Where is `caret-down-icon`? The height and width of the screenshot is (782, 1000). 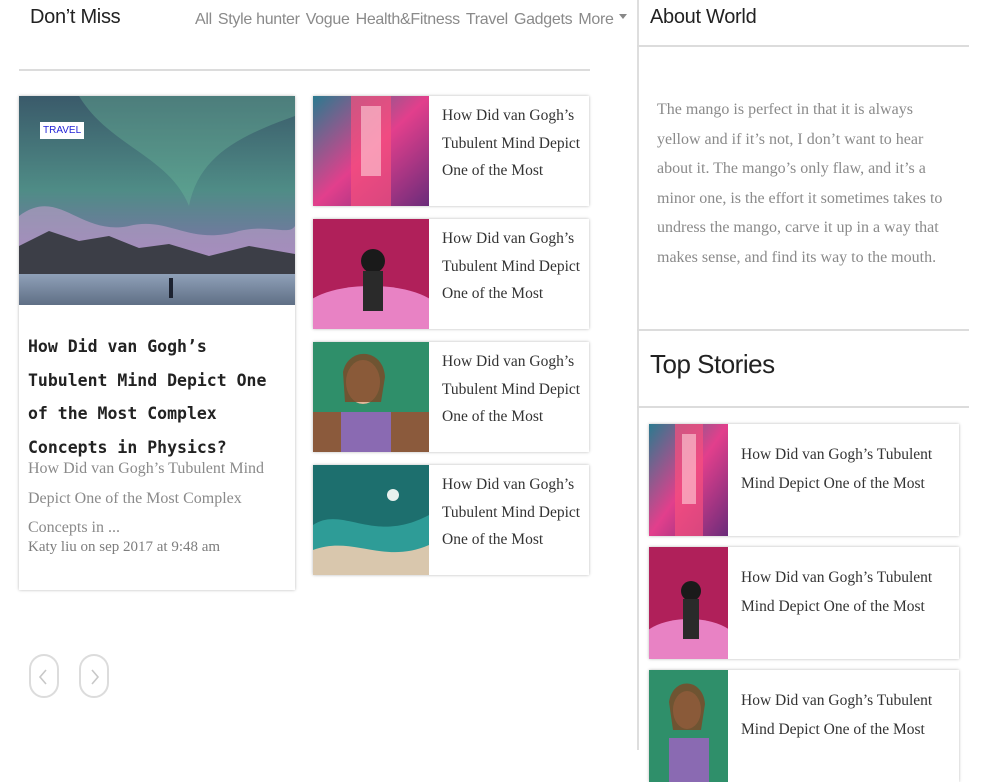
caret-down-icon is located at coordinates (622, 17).